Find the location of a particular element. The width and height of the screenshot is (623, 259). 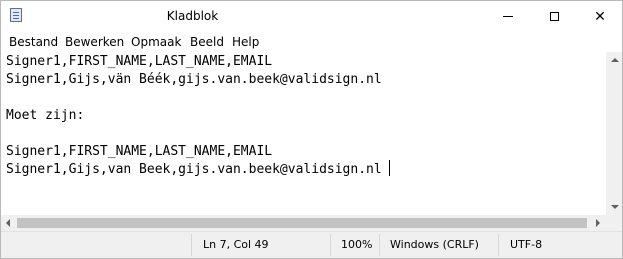

minimize-icon is located at coordinates (508, 16).